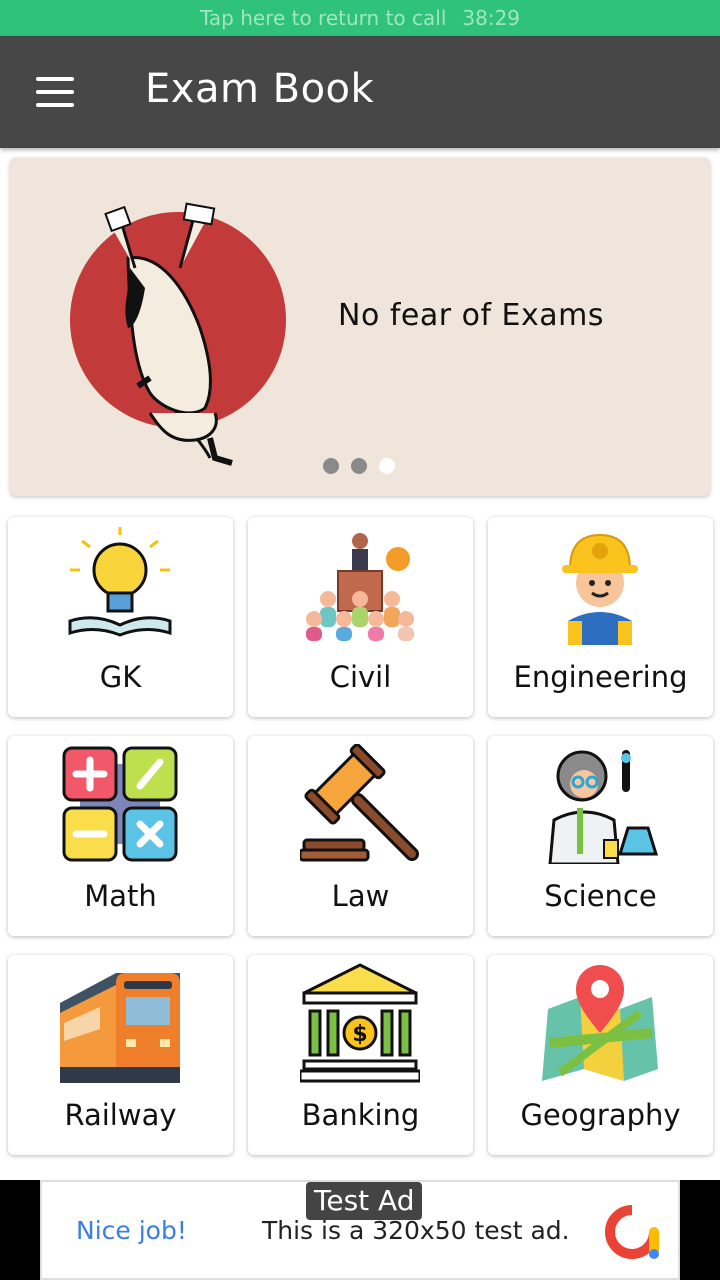 This screenshot has height=1280, width=720. What do you see at coordinates (120, 896) in the screenshot?
I see `category-label: Math` at bounding box center [120, 896].